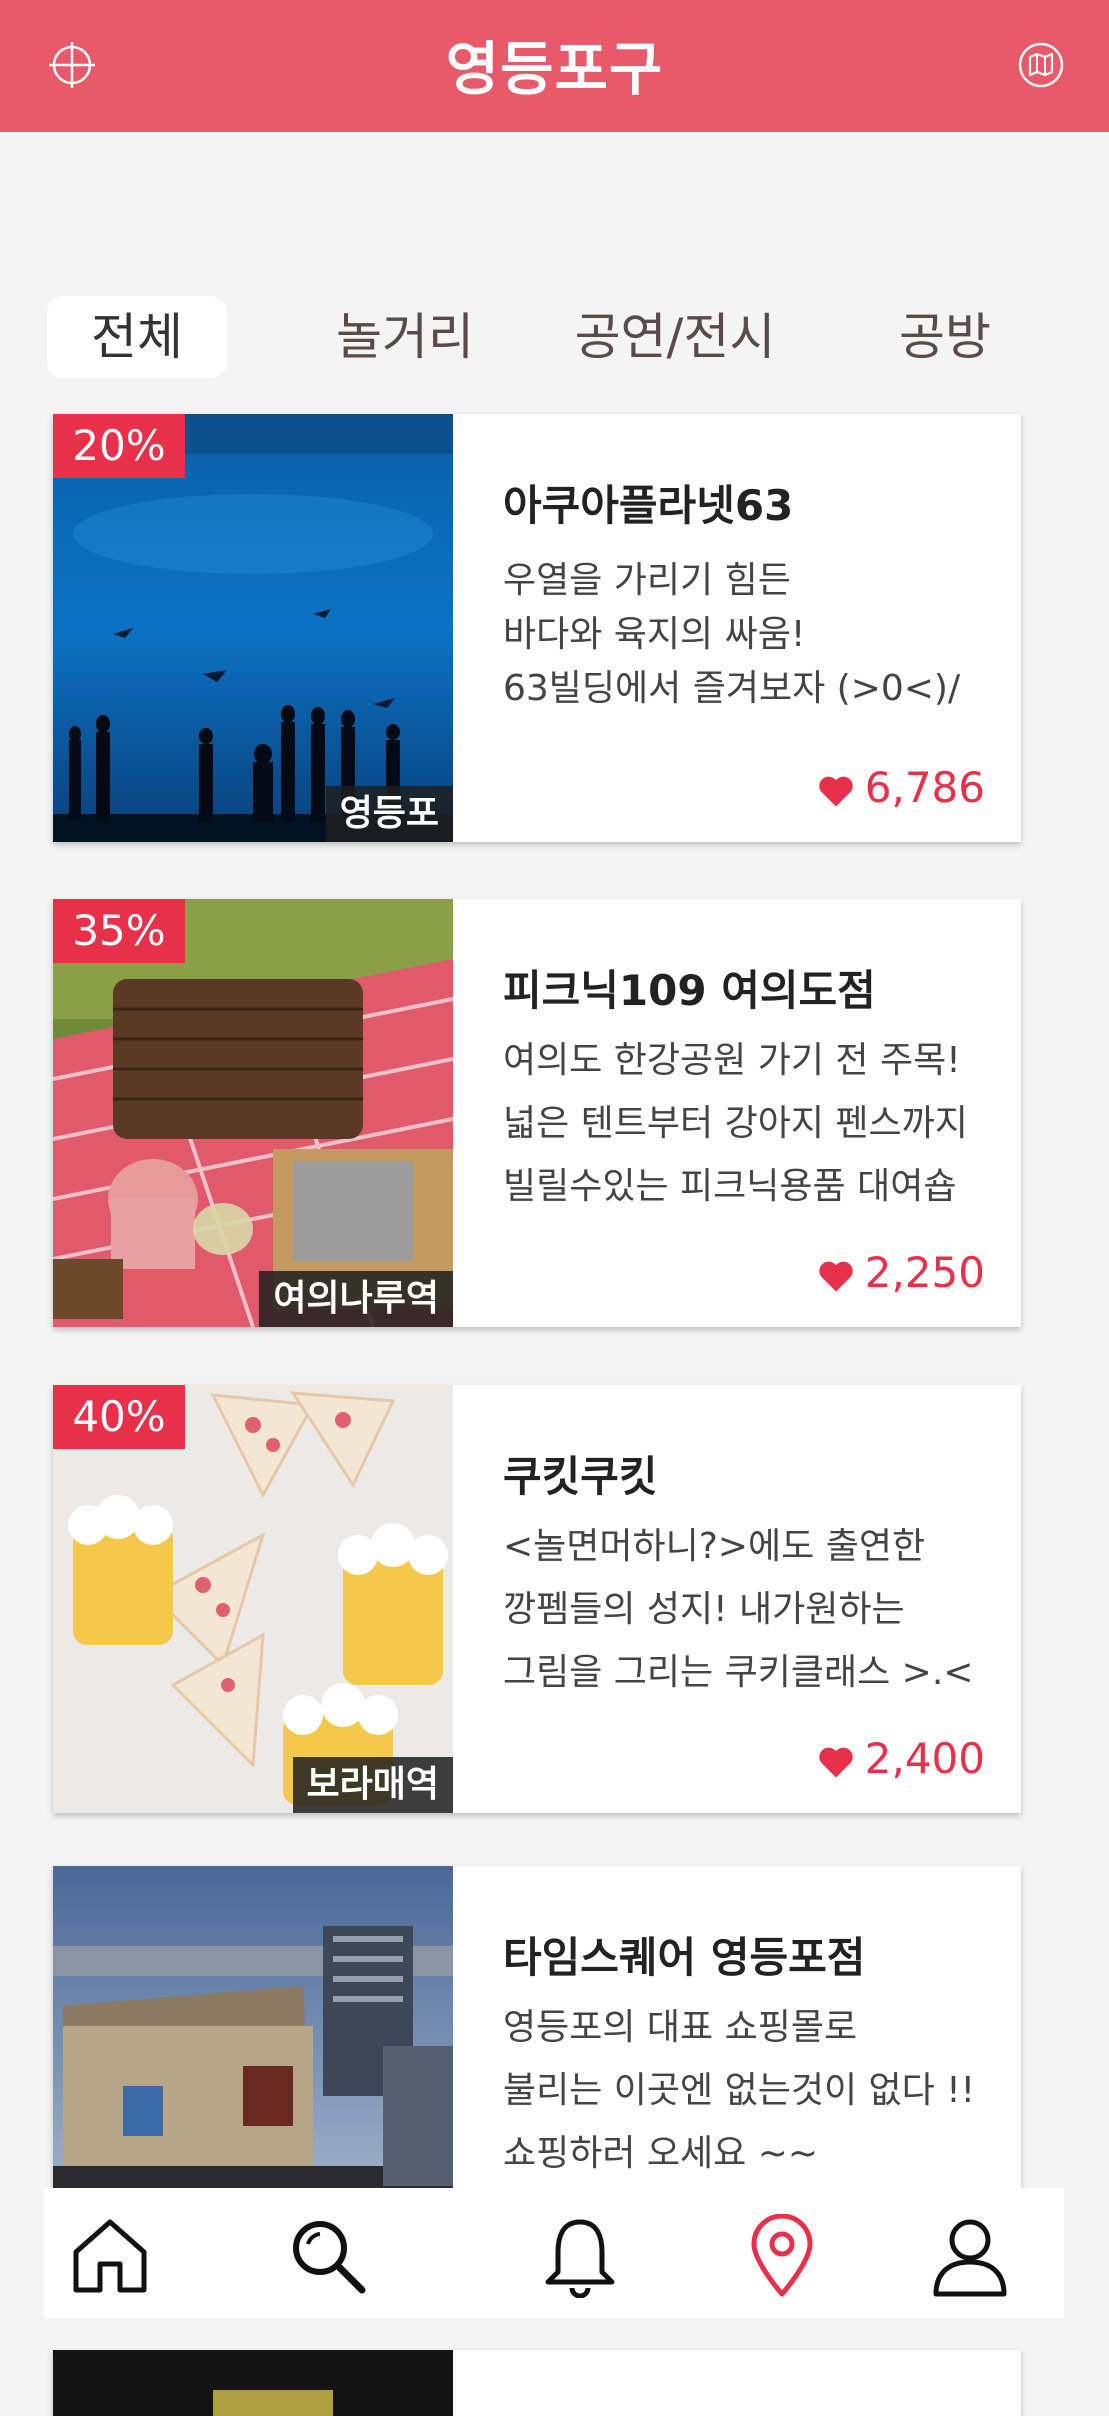 The height and width of the screenshot is (2416, 1109). Describe the element at coordinates (648, 505) in the screenshot. I see `card-title: 아쿠아플라넷63` at that location.